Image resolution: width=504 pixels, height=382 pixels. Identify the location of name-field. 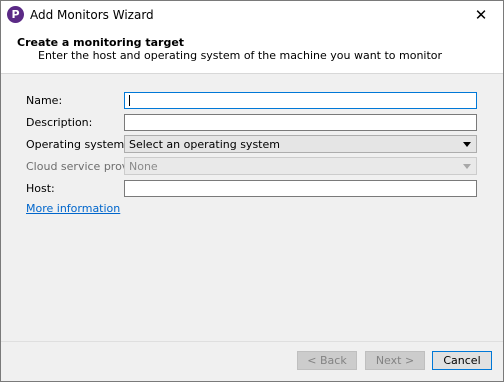
(300, 100).